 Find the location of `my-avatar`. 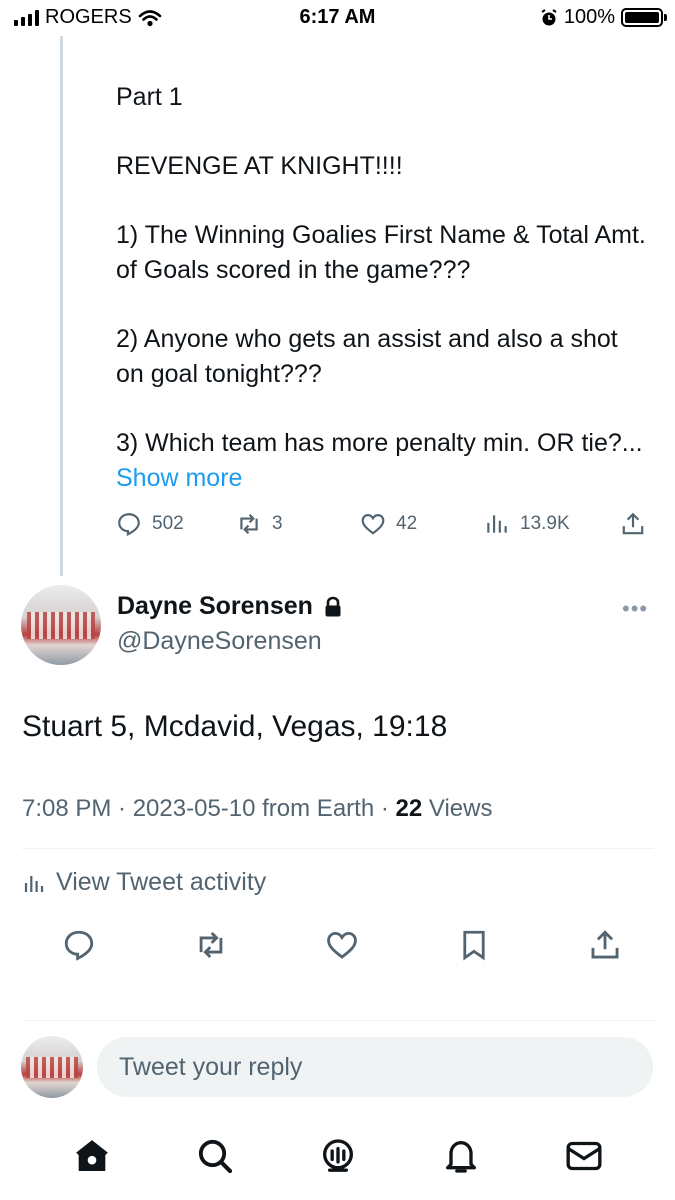

my-avatar is located at coordinates (52, 1067).